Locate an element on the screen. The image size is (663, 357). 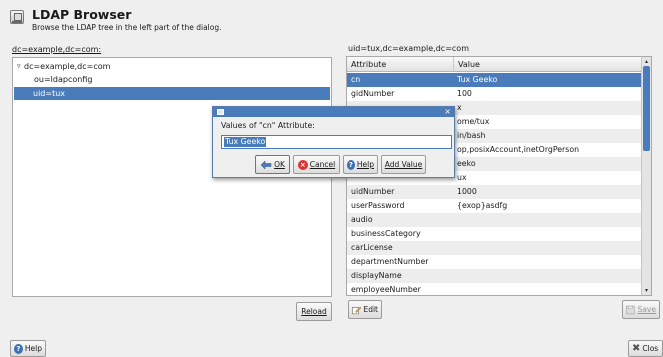
ok-button: OK is located at coordinates (272, 164).